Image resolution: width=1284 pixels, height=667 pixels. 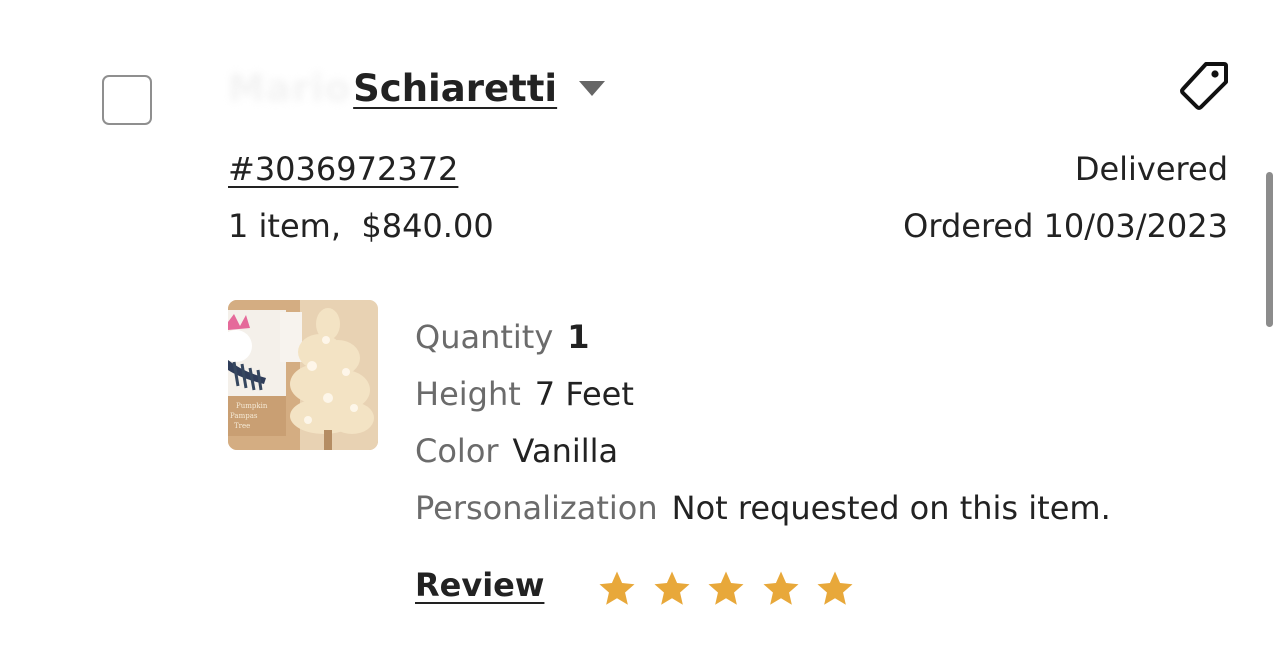 I want to click on order-summary: 1 item, $840.00, so click(x=361, y=226).